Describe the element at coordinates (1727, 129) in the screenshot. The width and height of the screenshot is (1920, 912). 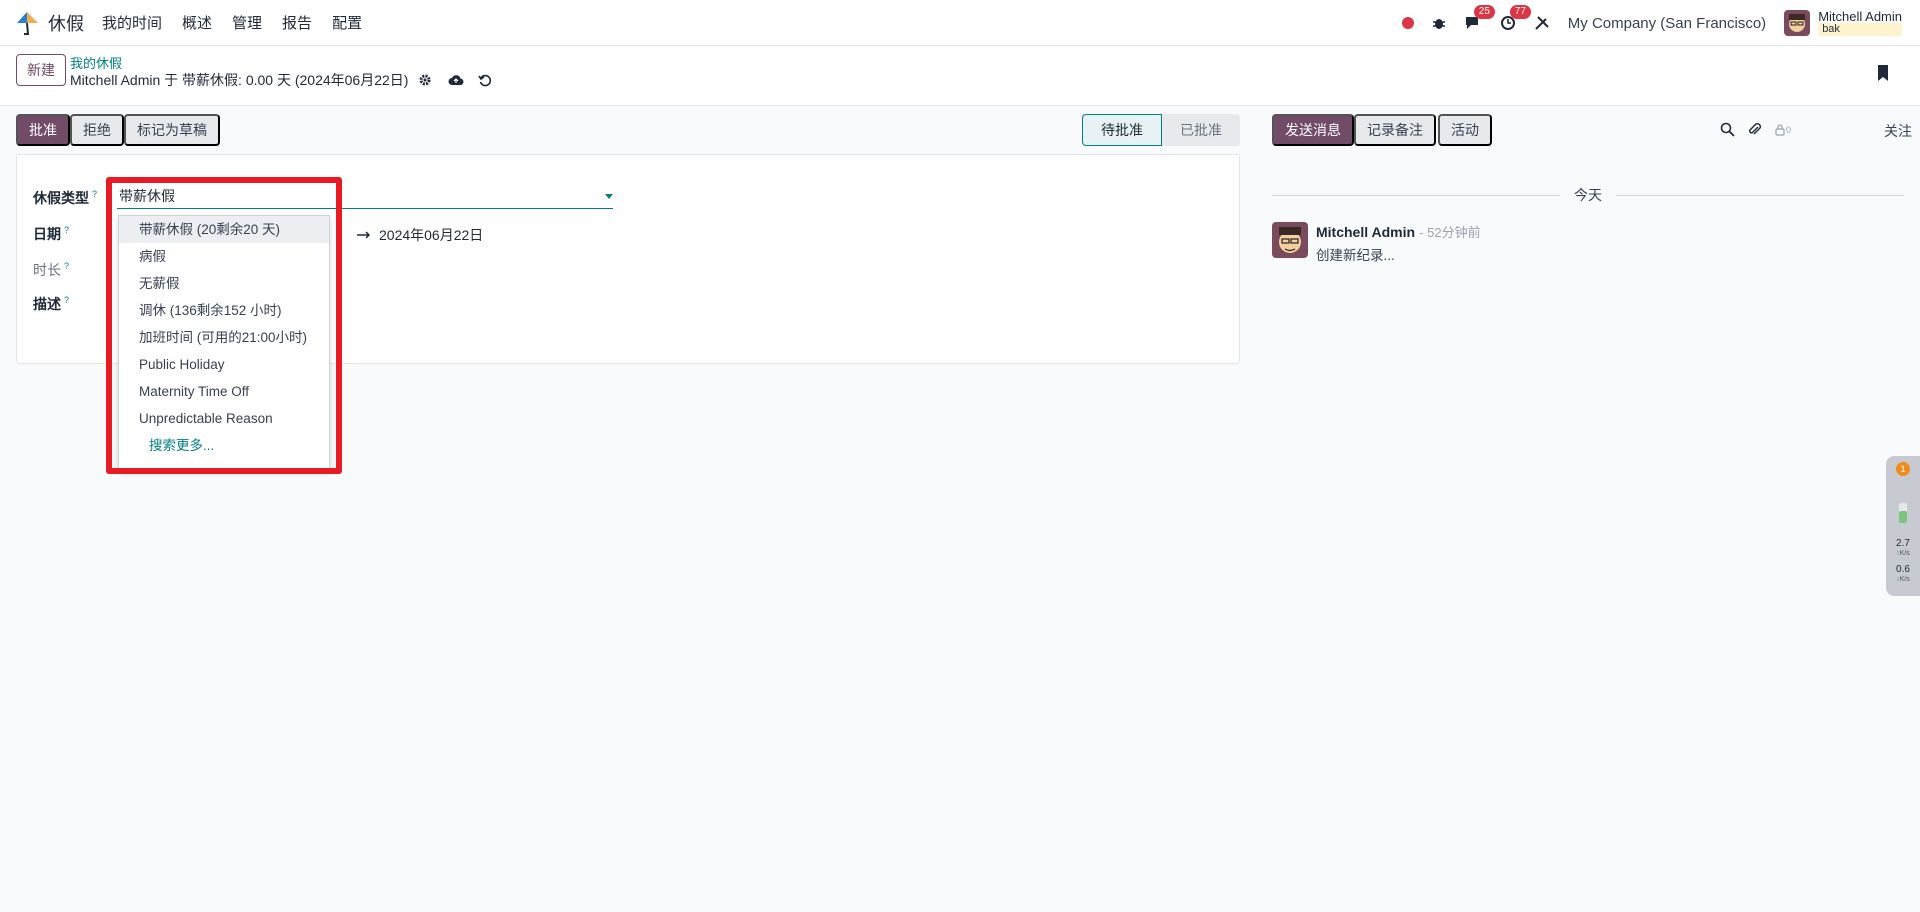
I see `search-icon` at that location.